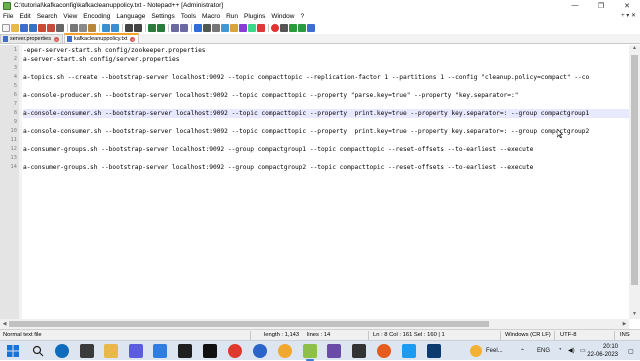 Image resolution: width=640 pixels, height=361 pixels. I want to click on notification-icon: ▢, so click(631, 351).